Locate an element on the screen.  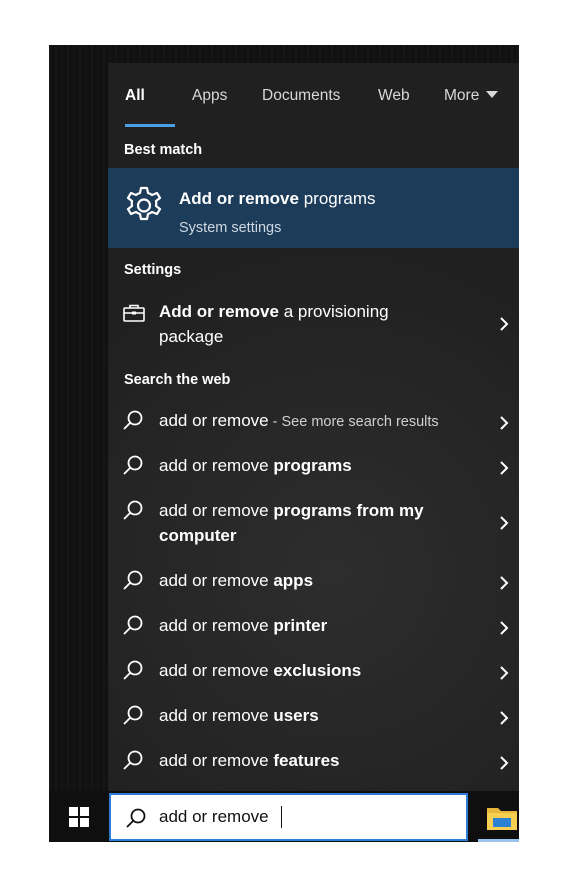
settings-item-provisioning: Add or remove a provisioning package is located at coordinates (313, 326).